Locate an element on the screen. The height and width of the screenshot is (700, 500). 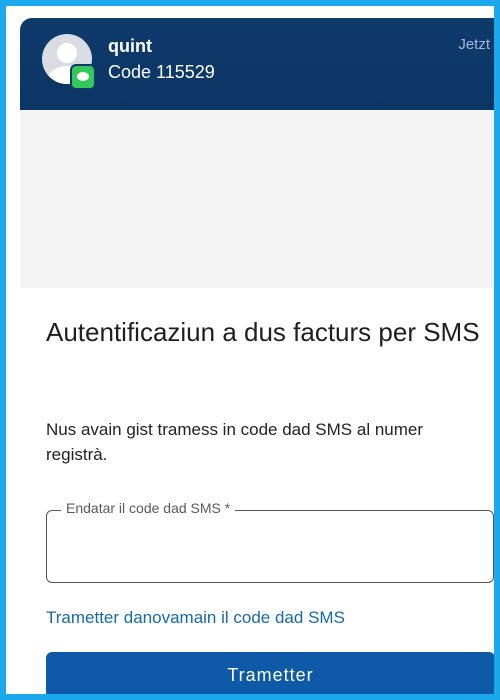
sms-code-field: Endatar il code dad SMS * is located at coordinates (270, 541).